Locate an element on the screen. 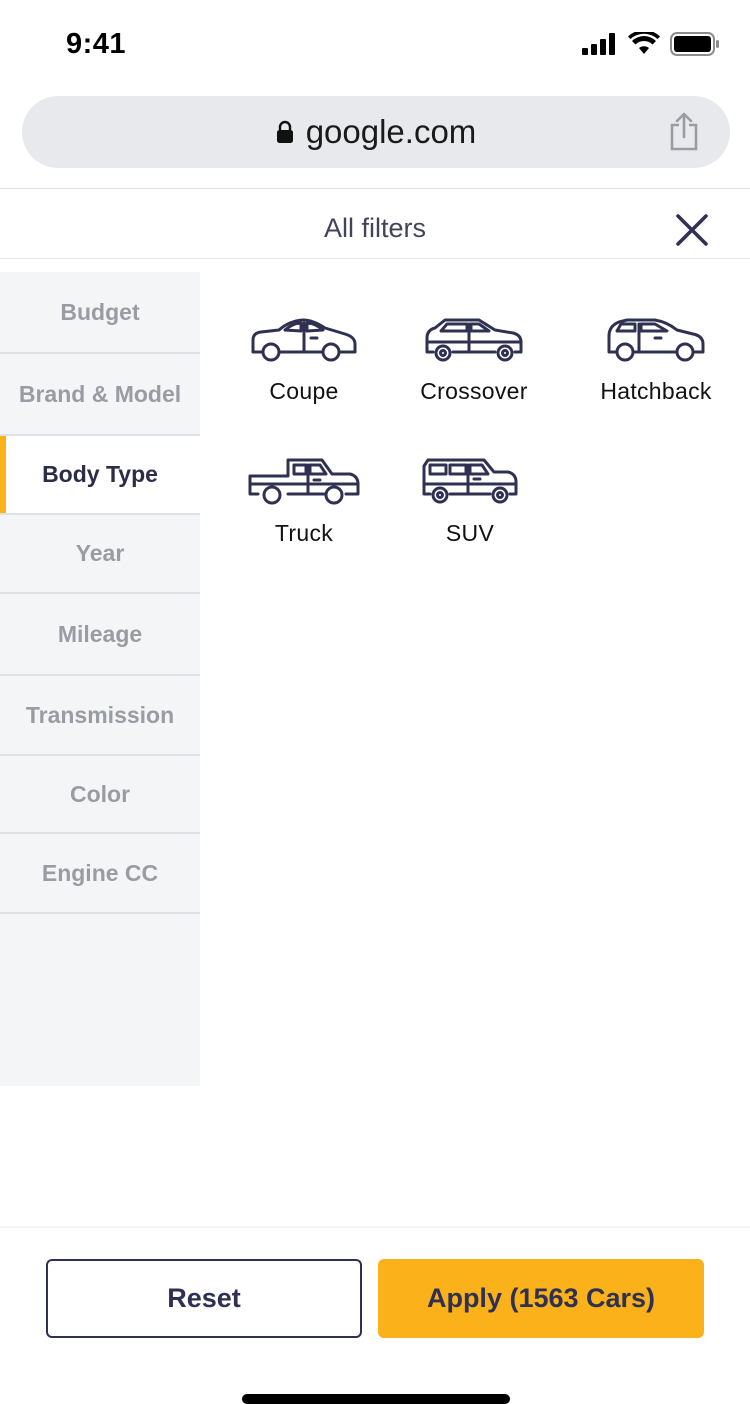 The height and width of the screenshot is (1404, 750). sidebar-item-label: Body Type is located at coordinates (100, 474).